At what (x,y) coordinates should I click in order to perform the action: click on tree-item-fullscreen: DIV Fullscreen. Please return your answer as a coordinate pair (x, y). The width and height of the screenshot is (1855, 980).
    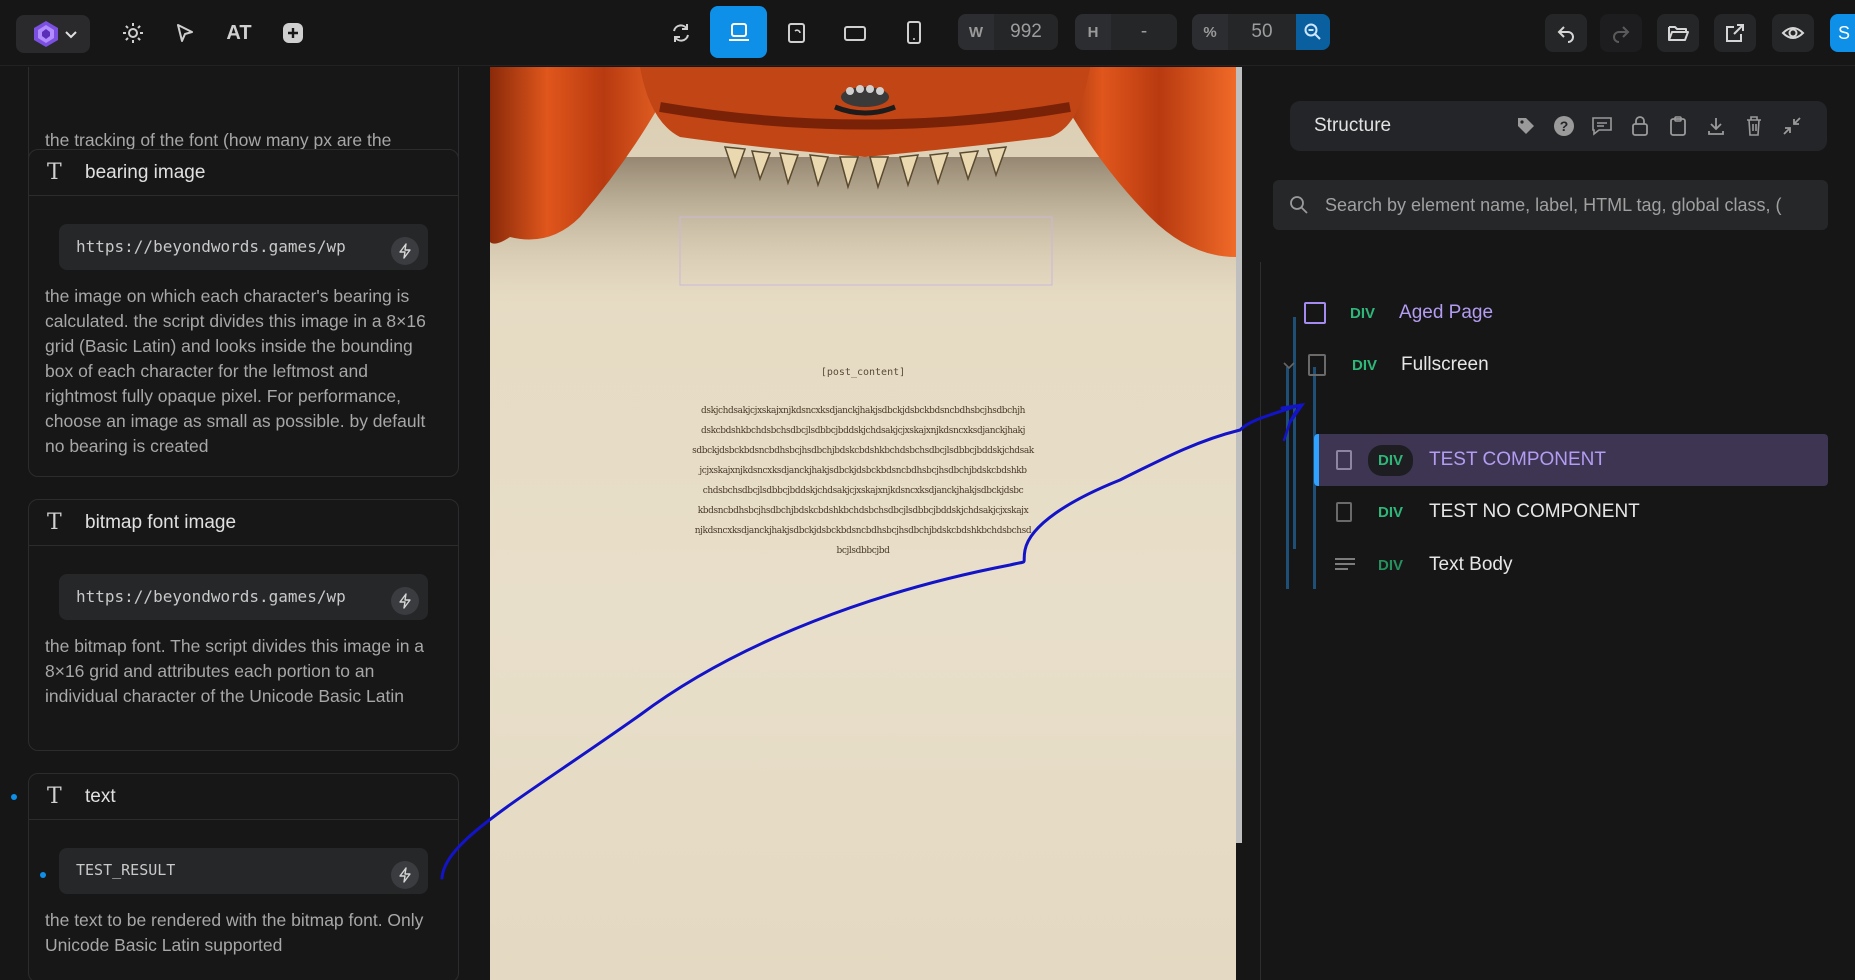
    Looking at the image, I should click on (1552, 365).